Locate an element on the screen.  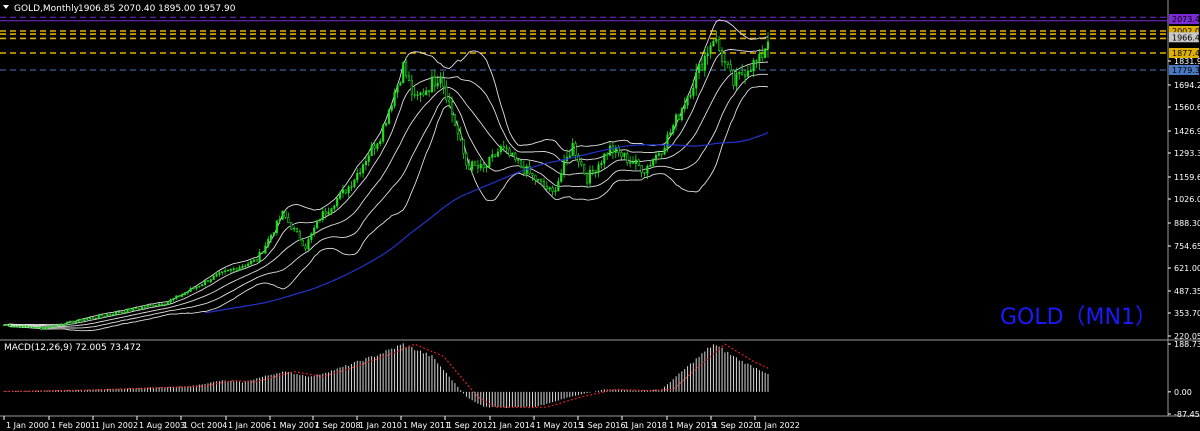
y-tick-label: 1831.95 is located at coordinates (1187, 61).